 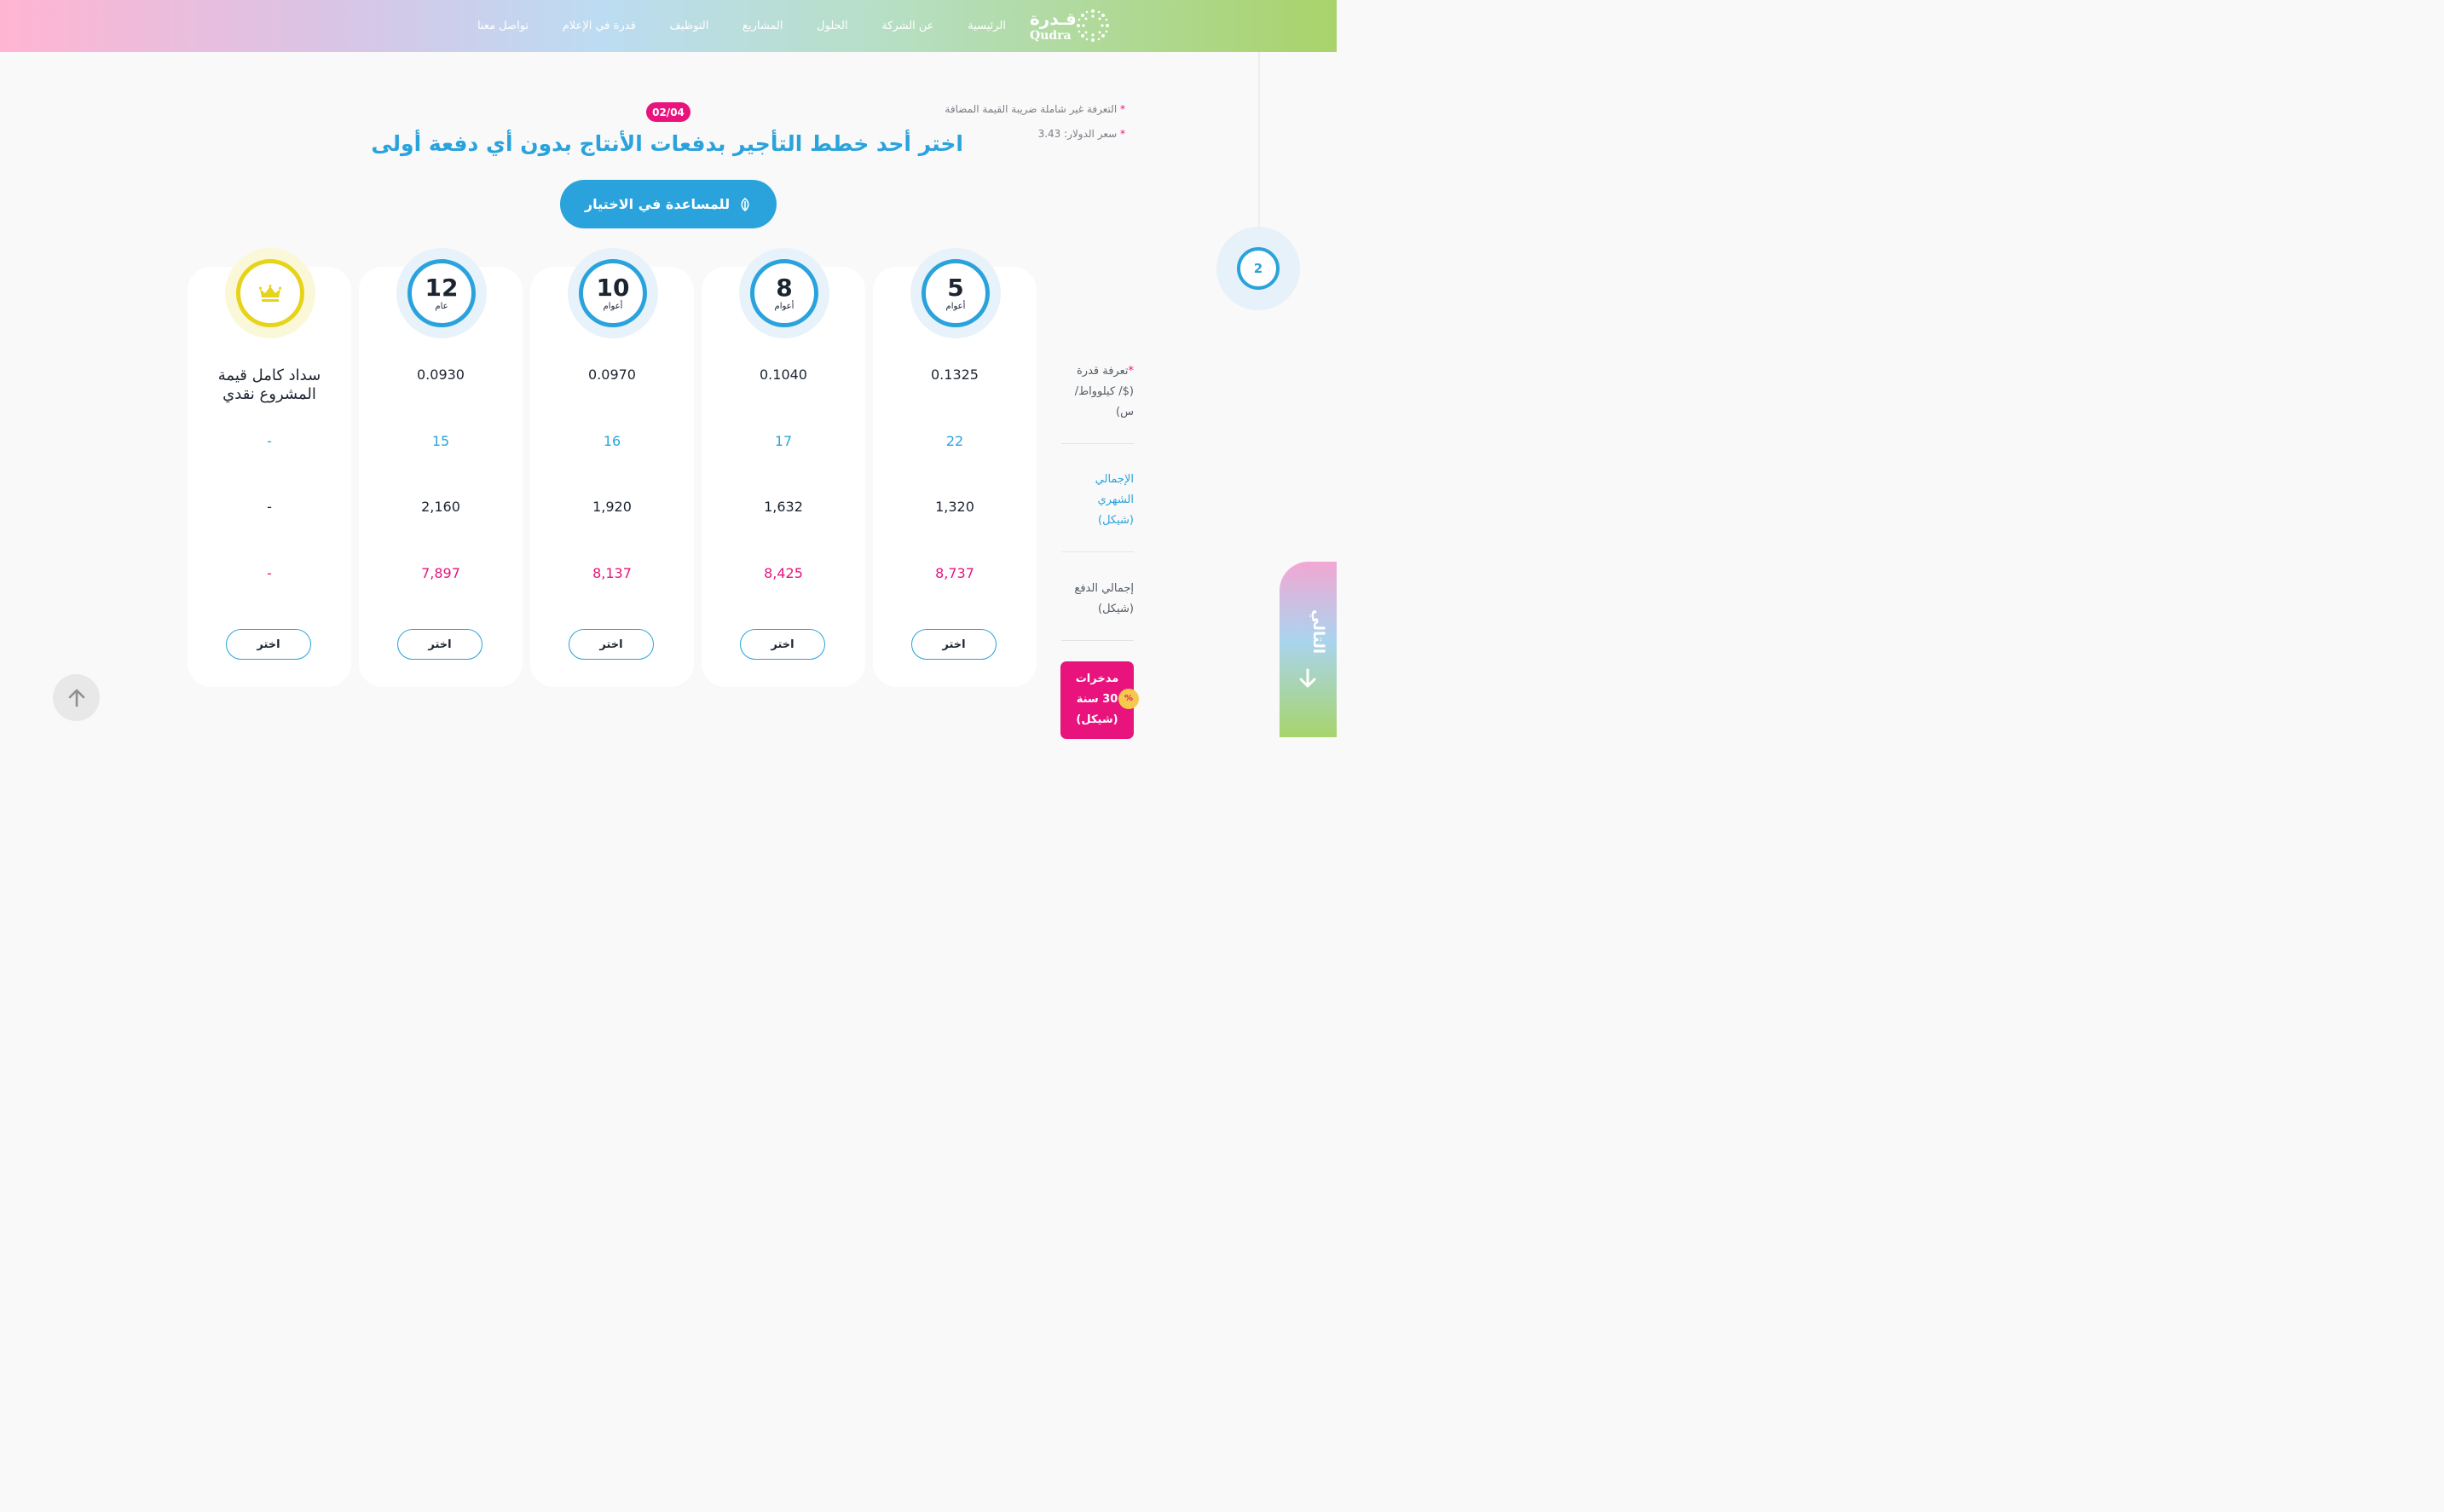 What do you see at coordinates (1259, 141) in the screenshot?
I see `timeline-line` at bounding box center [1259, 141].